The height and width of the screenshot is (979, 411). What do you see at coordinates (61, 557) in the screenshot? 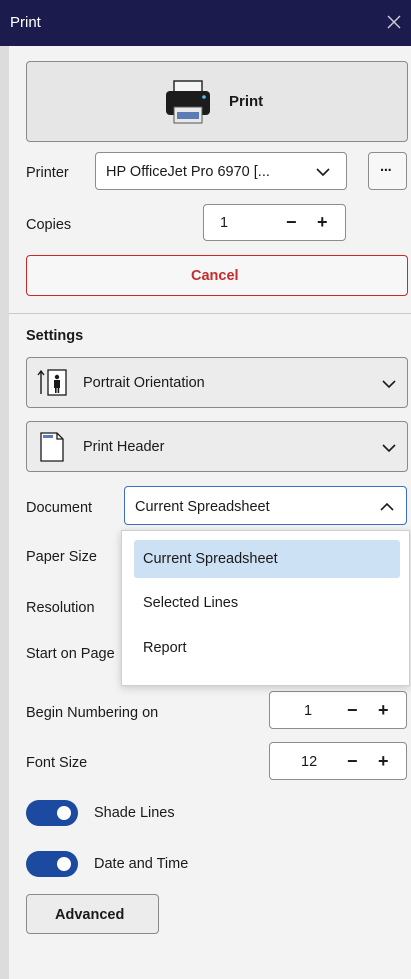
I see `paper-size-label: Paper Size` at bounding box center [61, 557].